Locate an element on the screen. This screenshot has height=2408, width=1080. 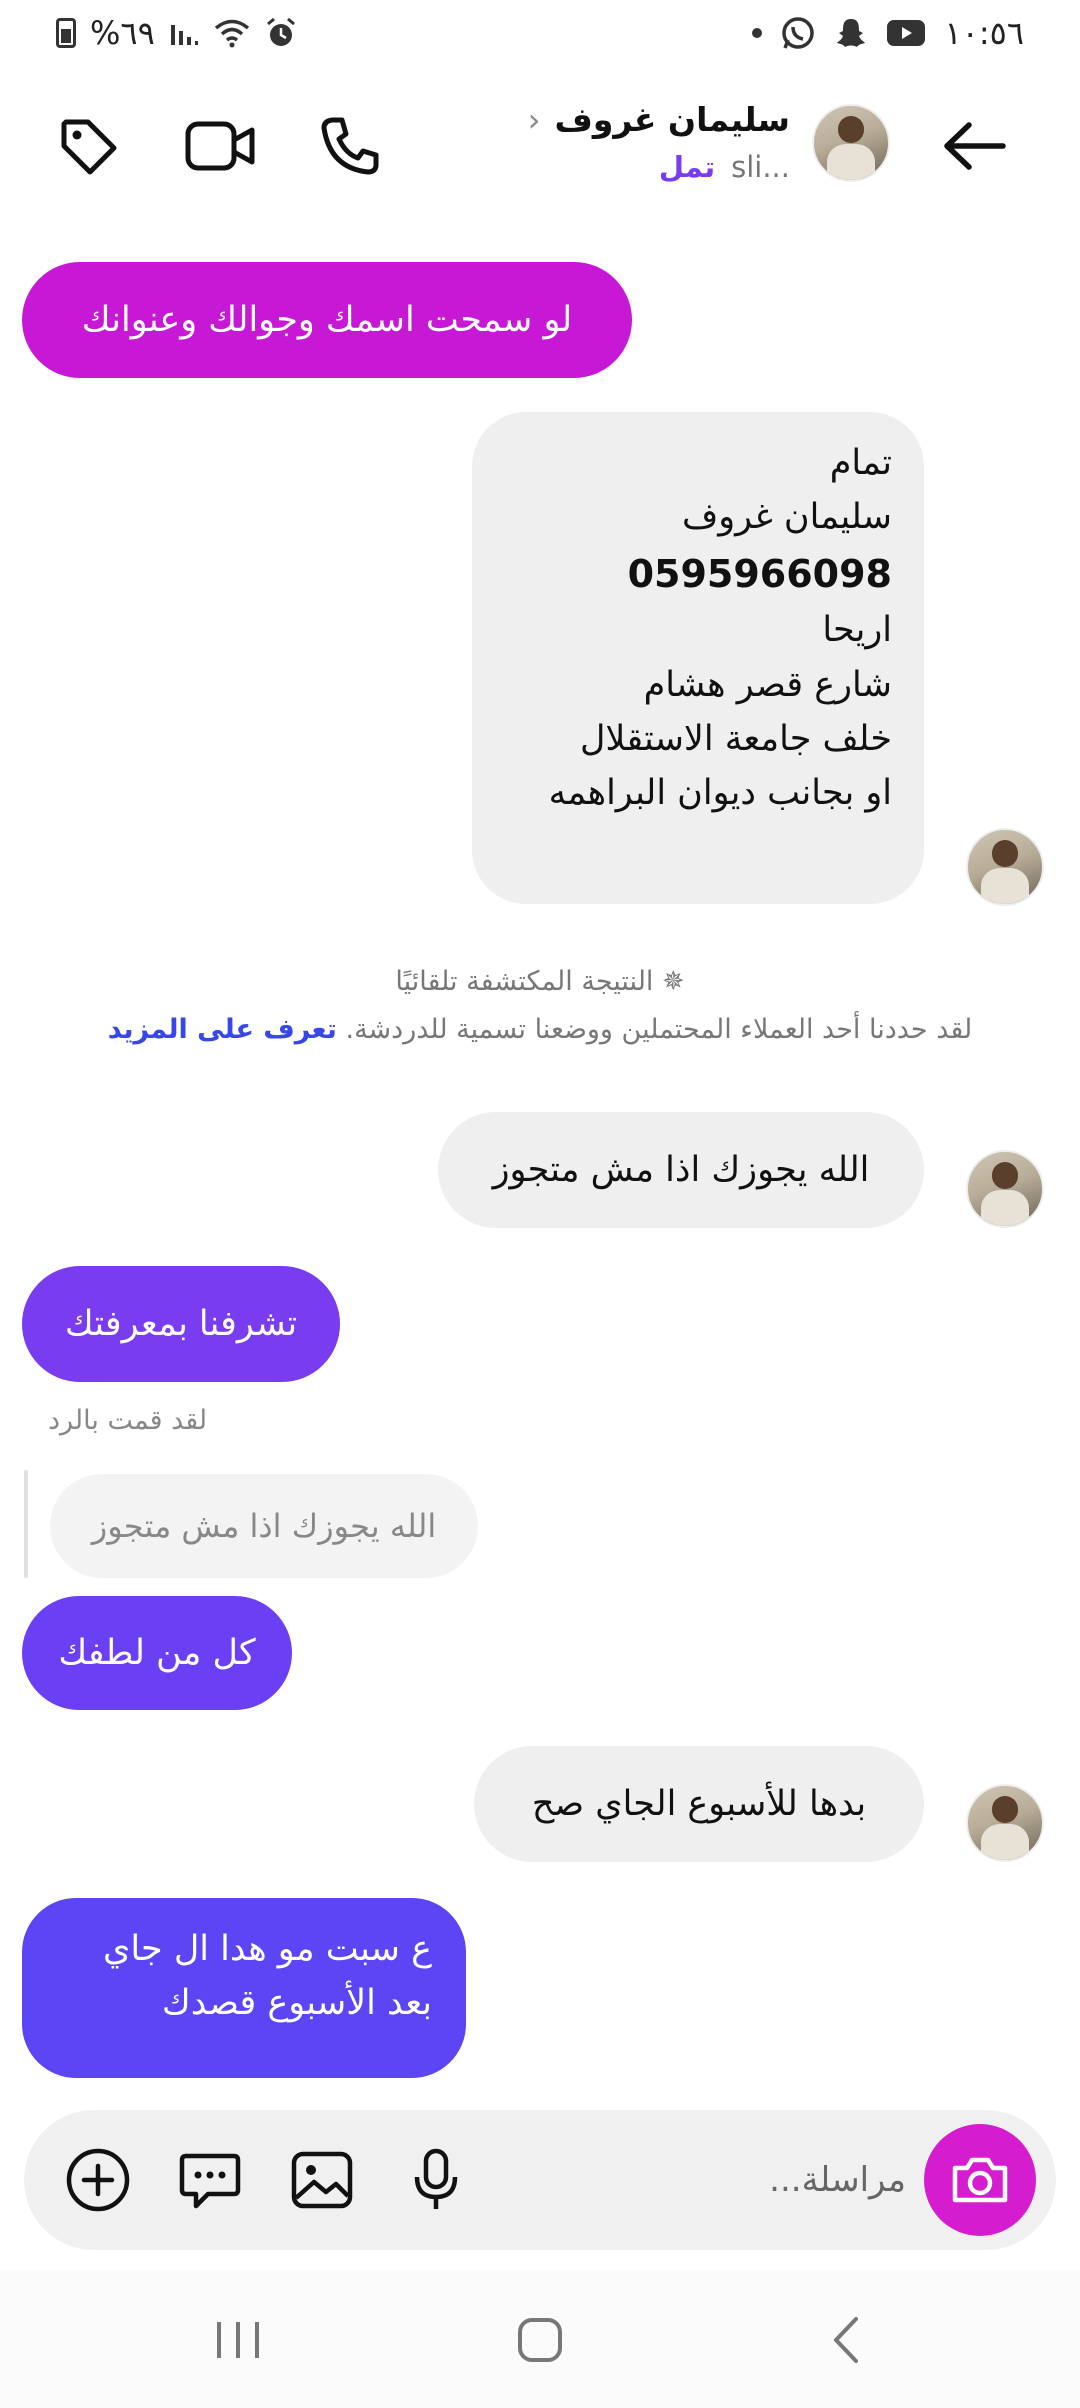
home-button is located at coordinates (540, 2340).